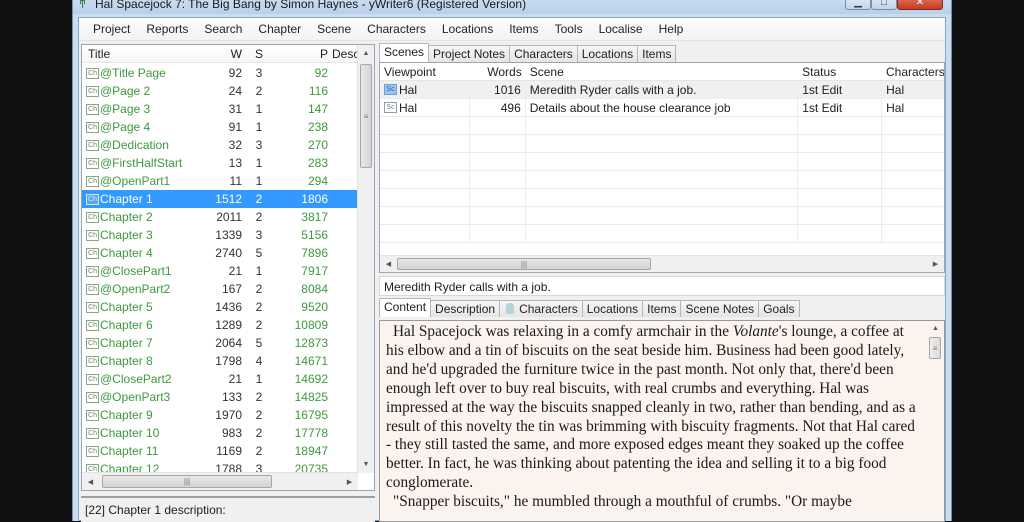 Image resolution: width=1024 pixels, height=522 pixels. Describe the element at coordinates (662, 263) in the screenshot. I see `scene-grid-horizontal-scrollbar: ◀ ||| ▶` at that location.